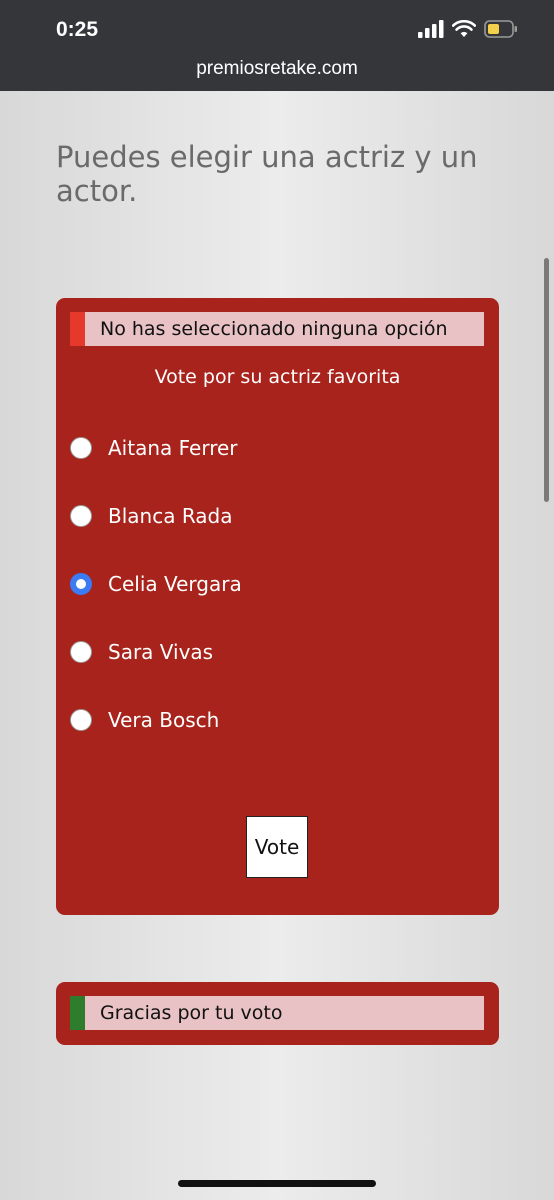  I want to click on option-label: Vera Bosch, so click(164, 720).